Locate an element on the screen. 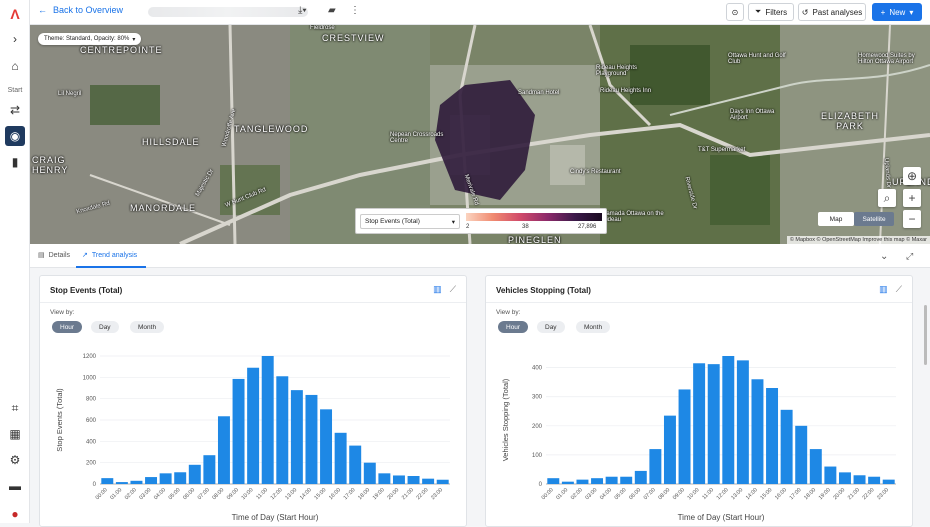 This screenshot has width=930, height=527. theme-dropdown: Theme: Standard, Opacity: 80% ▾ is located at coordinates (90, 39).